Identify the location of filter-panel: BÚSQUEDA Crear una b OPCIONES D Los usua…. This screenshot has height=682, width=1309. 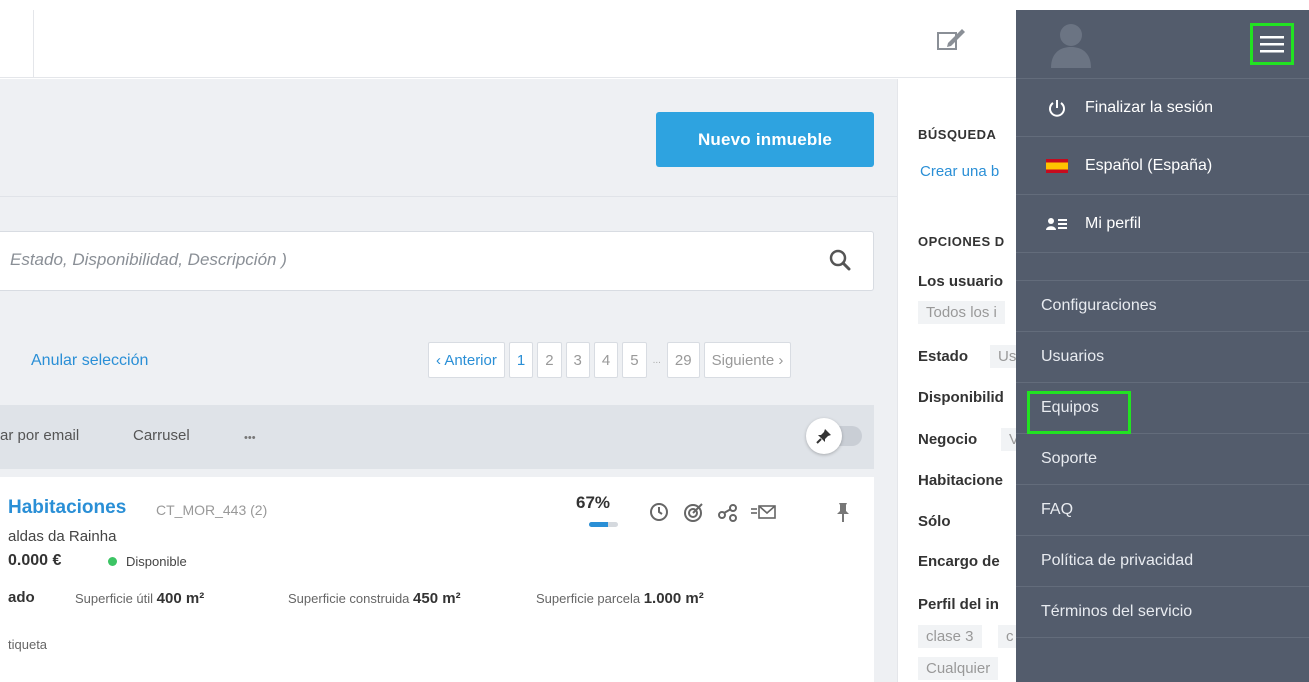
(957, 380).